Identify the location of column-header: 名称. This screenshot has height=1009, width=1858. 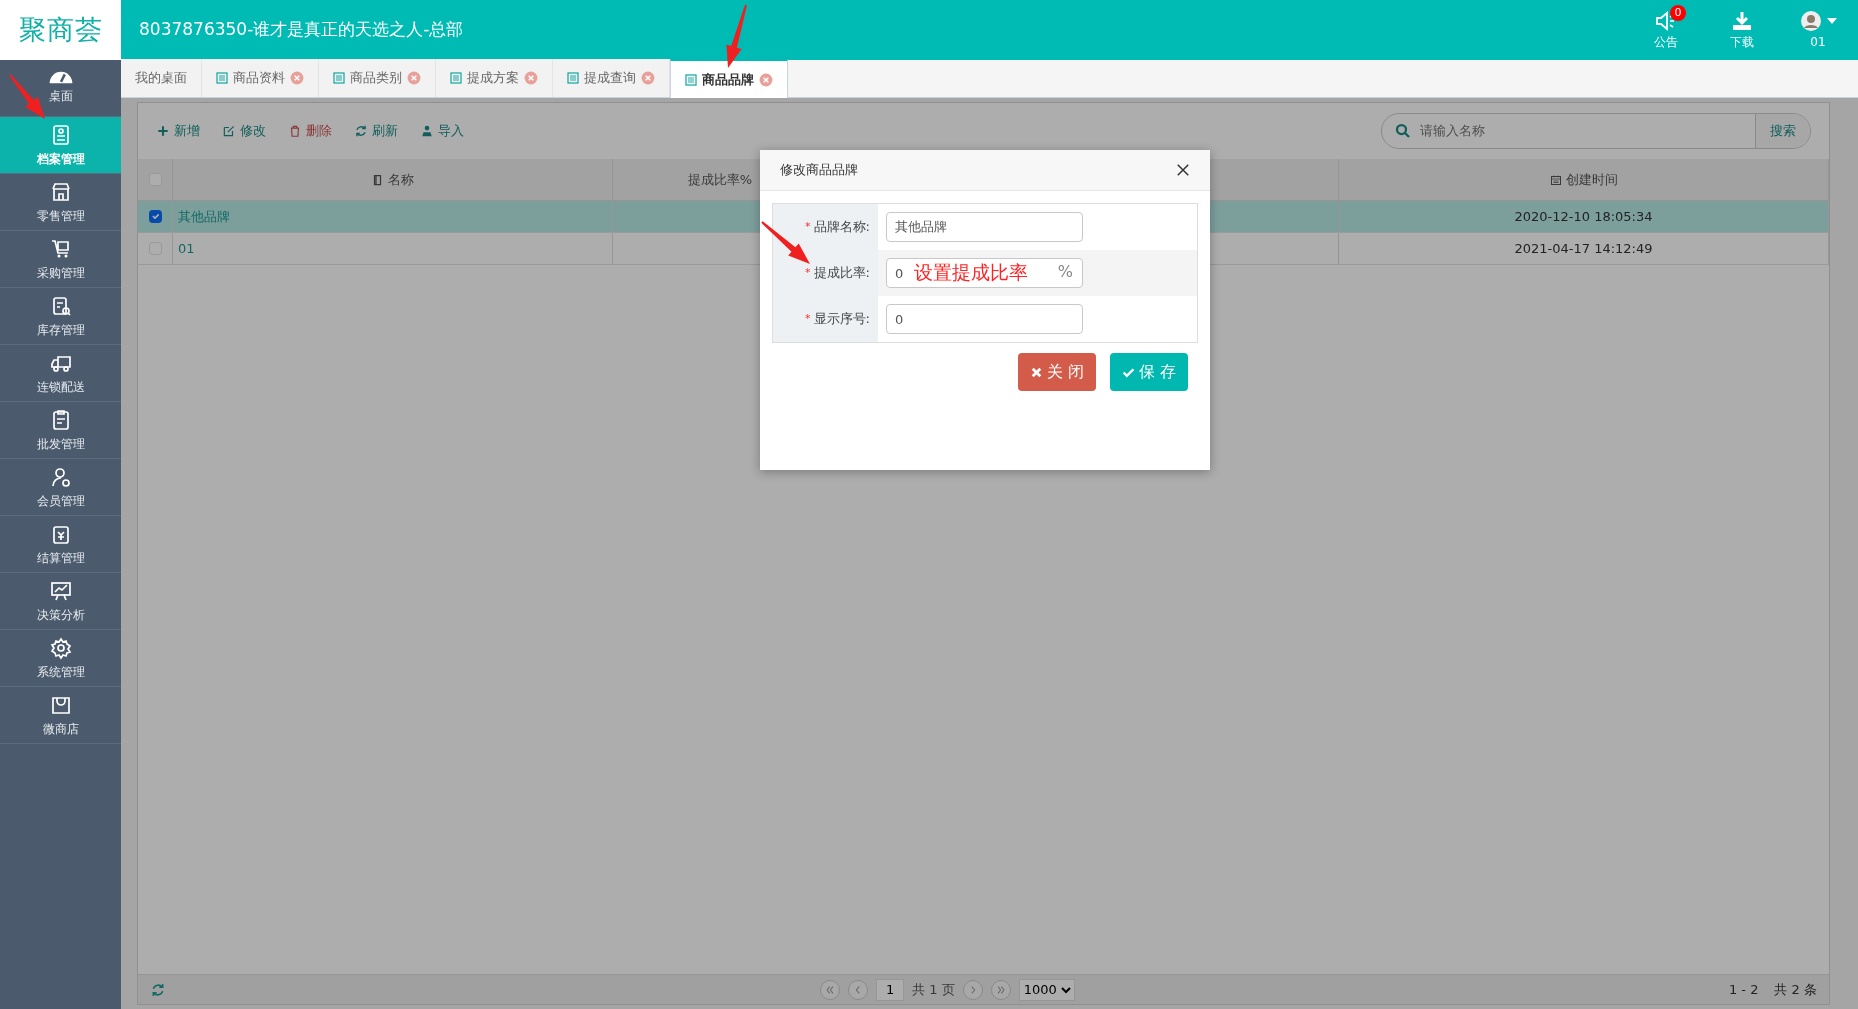
(400, 179).